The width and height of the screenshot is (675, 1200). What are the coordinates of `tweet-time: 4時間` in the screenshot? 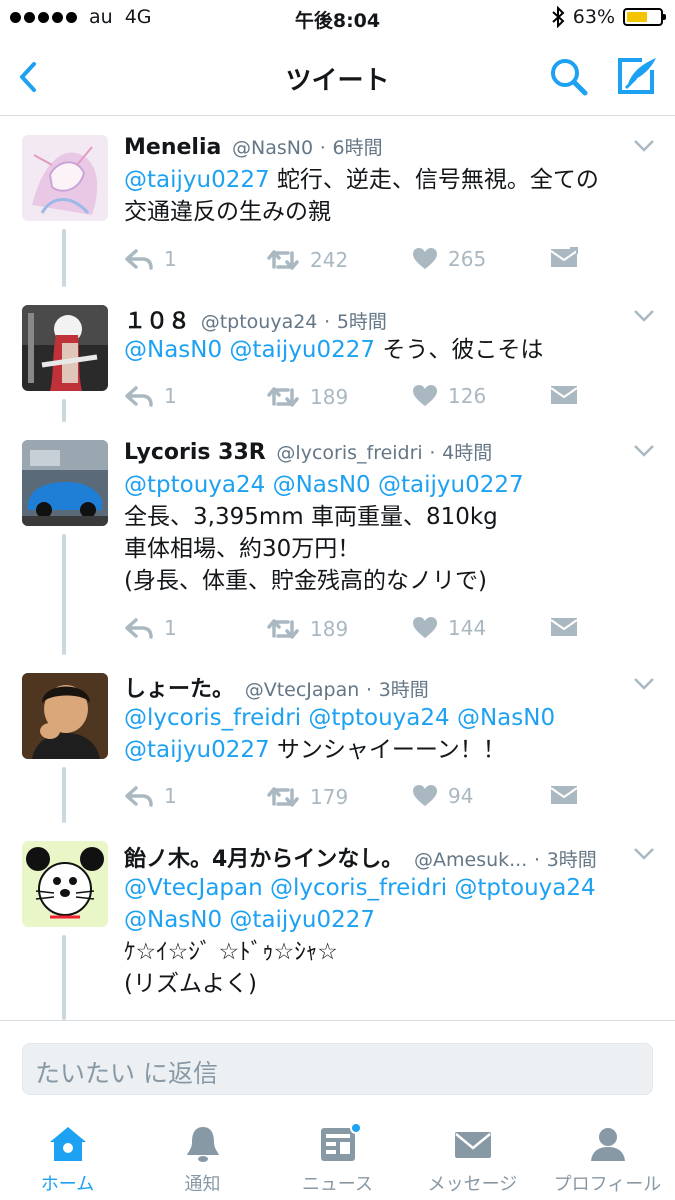 It's located at (467, 453).